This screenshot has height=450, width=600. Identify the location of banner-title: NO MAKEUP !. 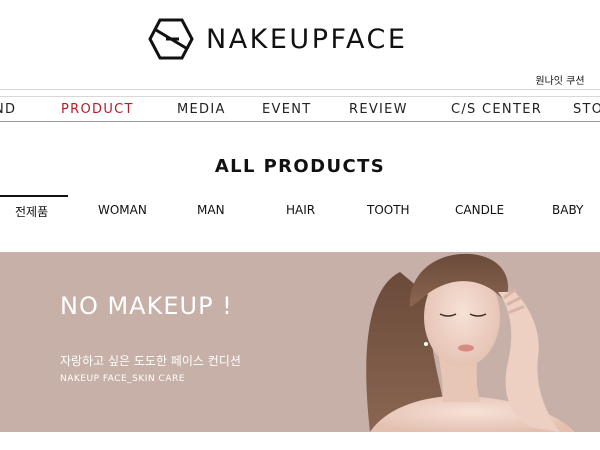
(146, 306).